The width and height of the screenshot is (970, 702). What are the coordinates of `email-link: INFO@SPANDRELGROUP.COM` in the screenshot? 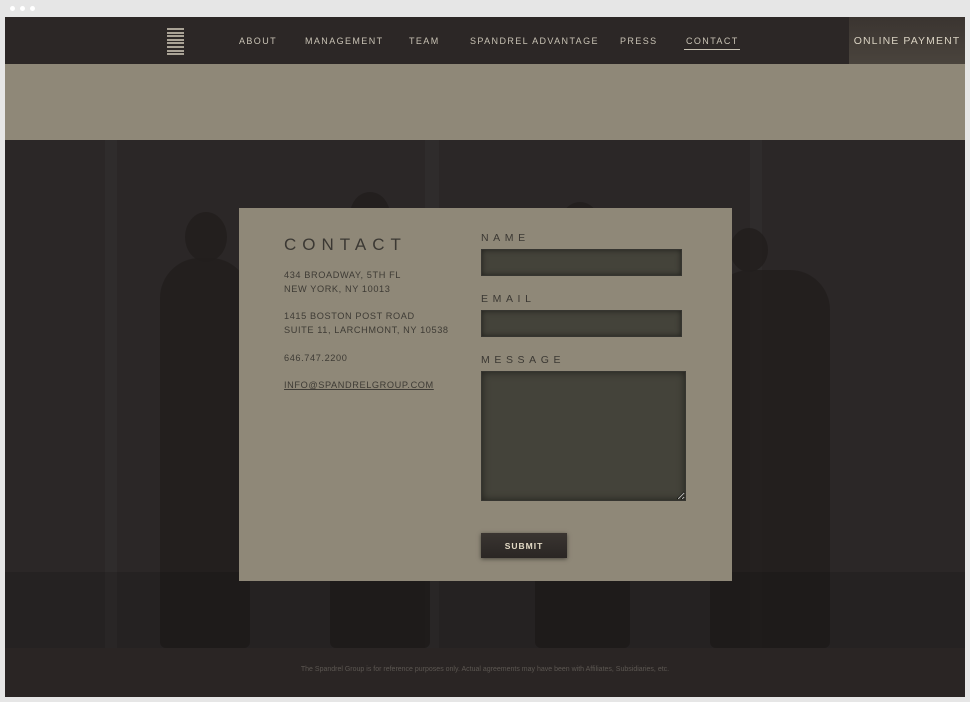 It's located at (359, 385).